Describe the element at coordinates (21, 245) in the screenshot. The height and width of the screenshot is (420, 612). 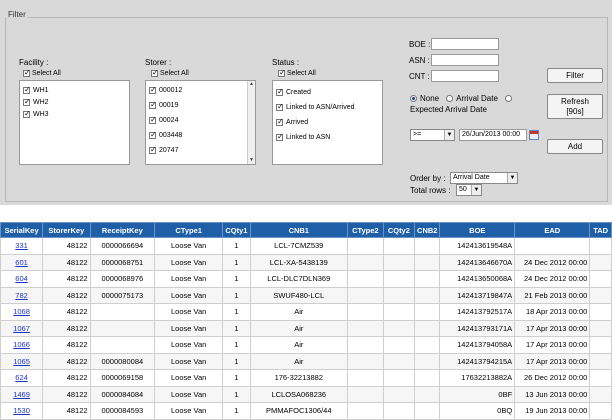
I see `serial-key-link: 331` at that location.